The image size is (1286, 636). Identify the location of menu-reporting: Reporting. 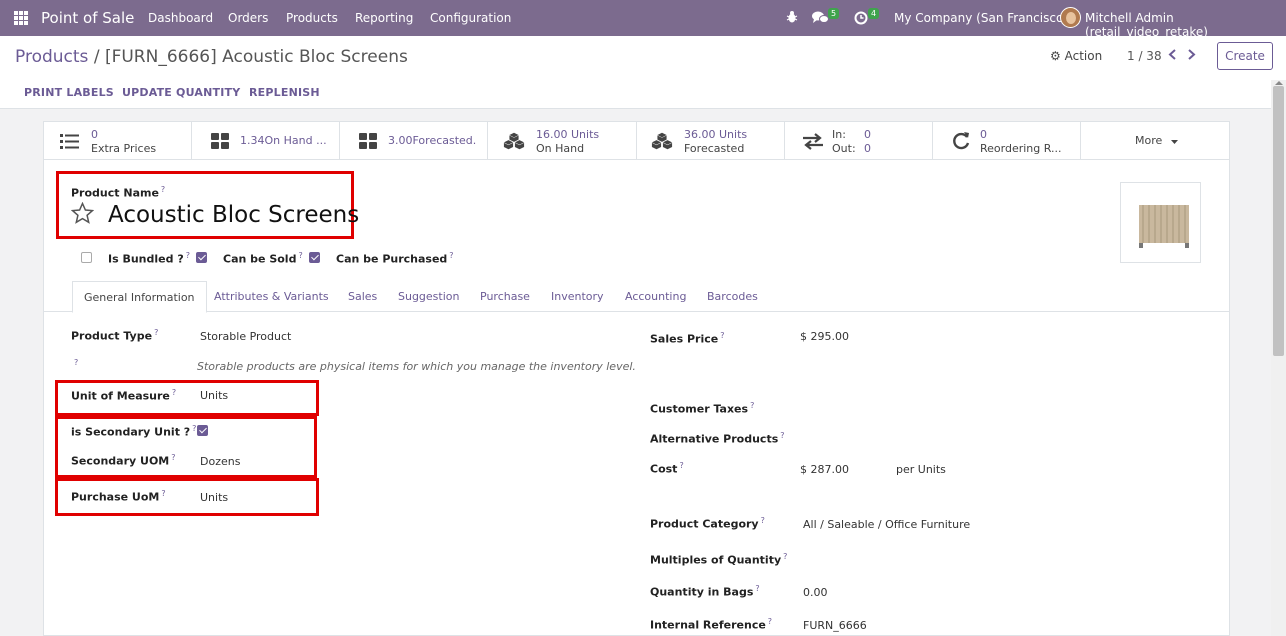
(384, 18).